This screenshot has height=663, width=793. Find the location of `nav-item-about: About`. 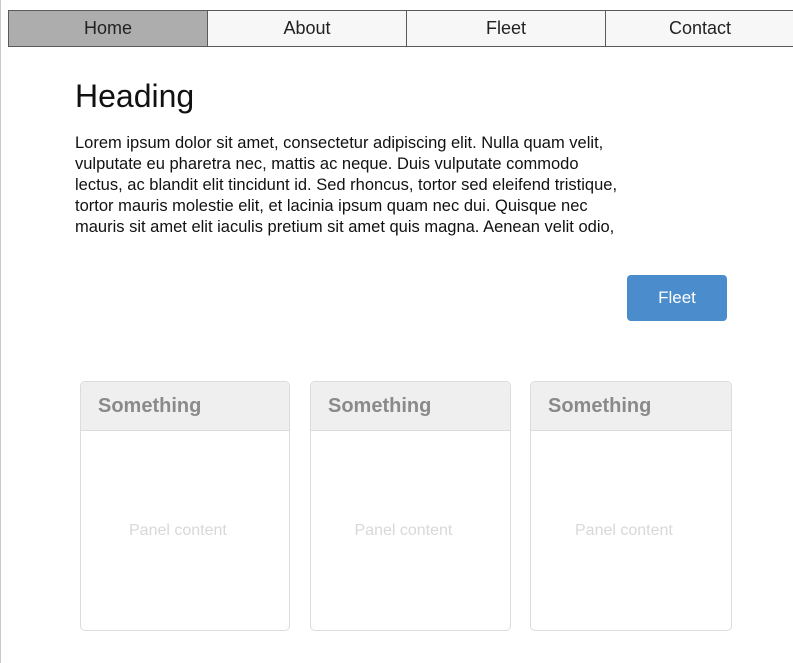

nav-item-about: About is located at coordinates (307, 28).